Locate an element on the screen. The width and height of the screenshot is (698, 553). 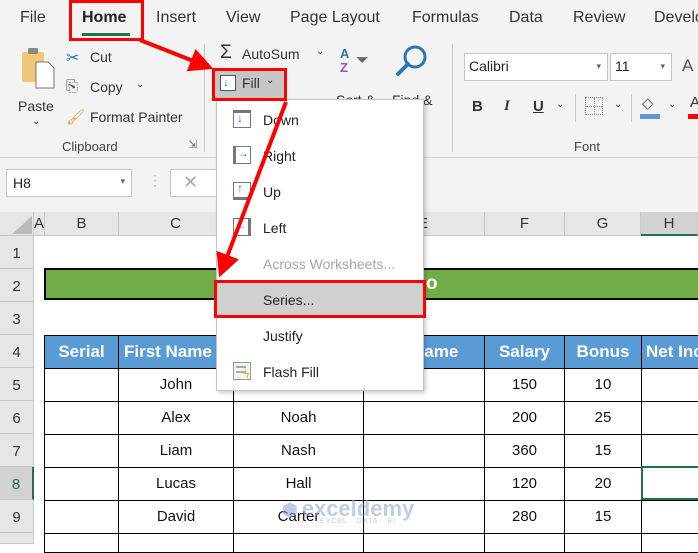
table-cell: Noah is located at coordinates (298, 418).